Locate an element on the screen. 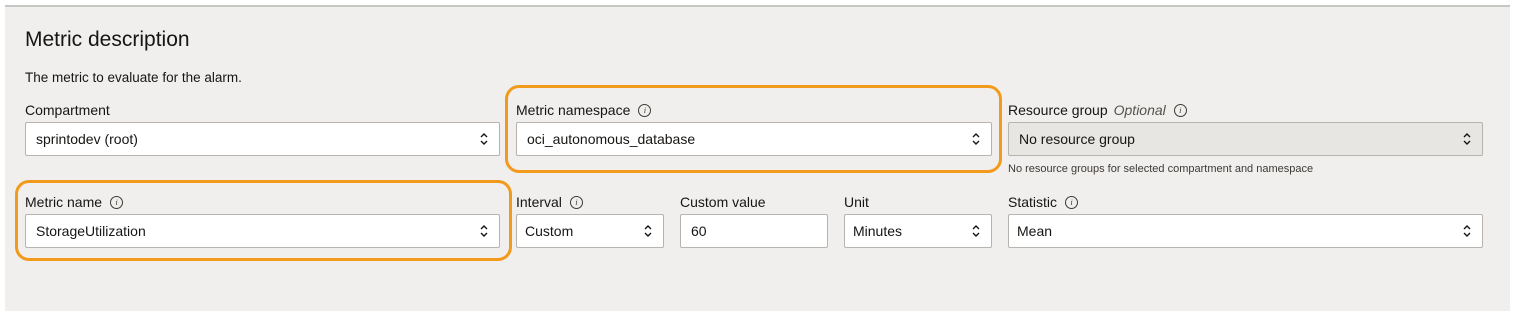  metric-namespace-highlight is located at coordinates (753, 129).